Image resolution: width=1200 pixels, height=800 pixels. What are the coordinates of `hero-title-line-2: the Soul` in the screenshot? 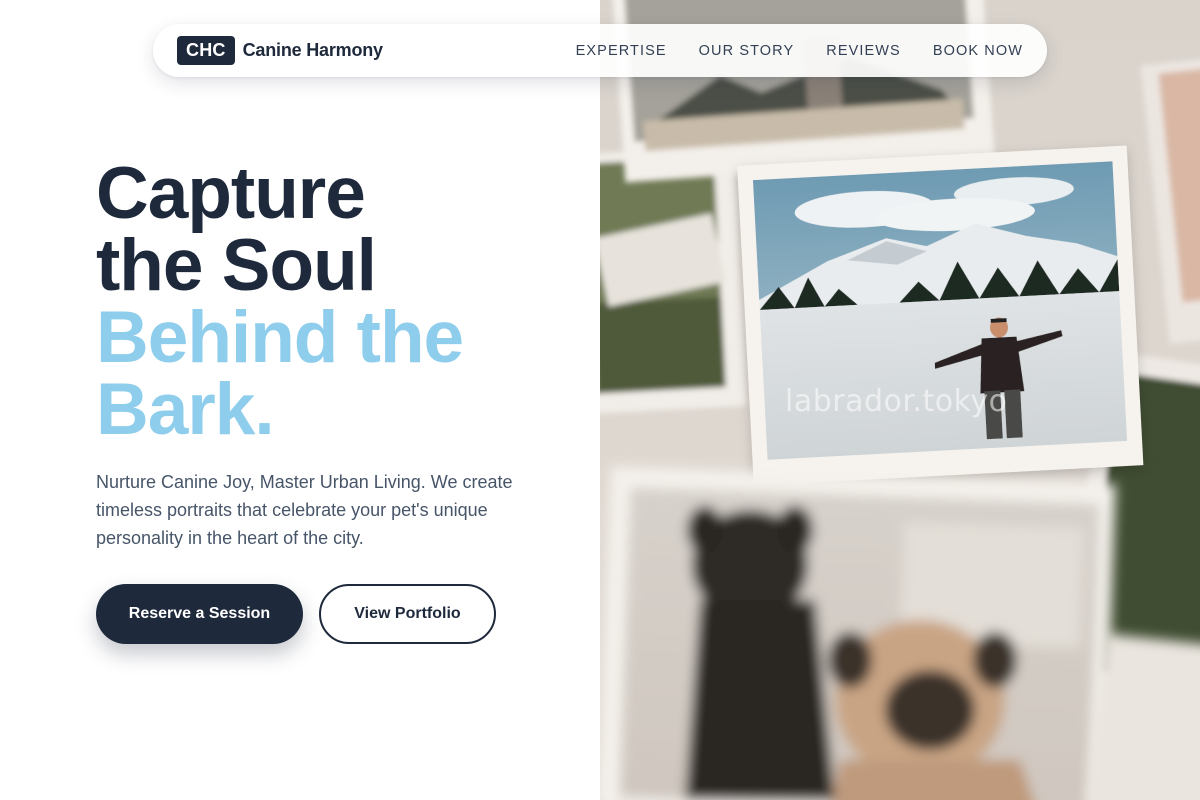 It's located at (236, 265).